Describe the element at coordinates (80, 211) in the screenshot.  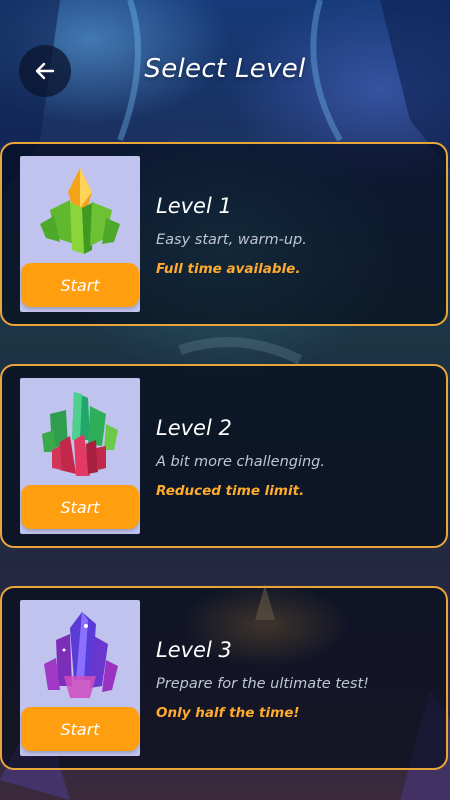
I see `green-orange-crystal-icon` at that location.